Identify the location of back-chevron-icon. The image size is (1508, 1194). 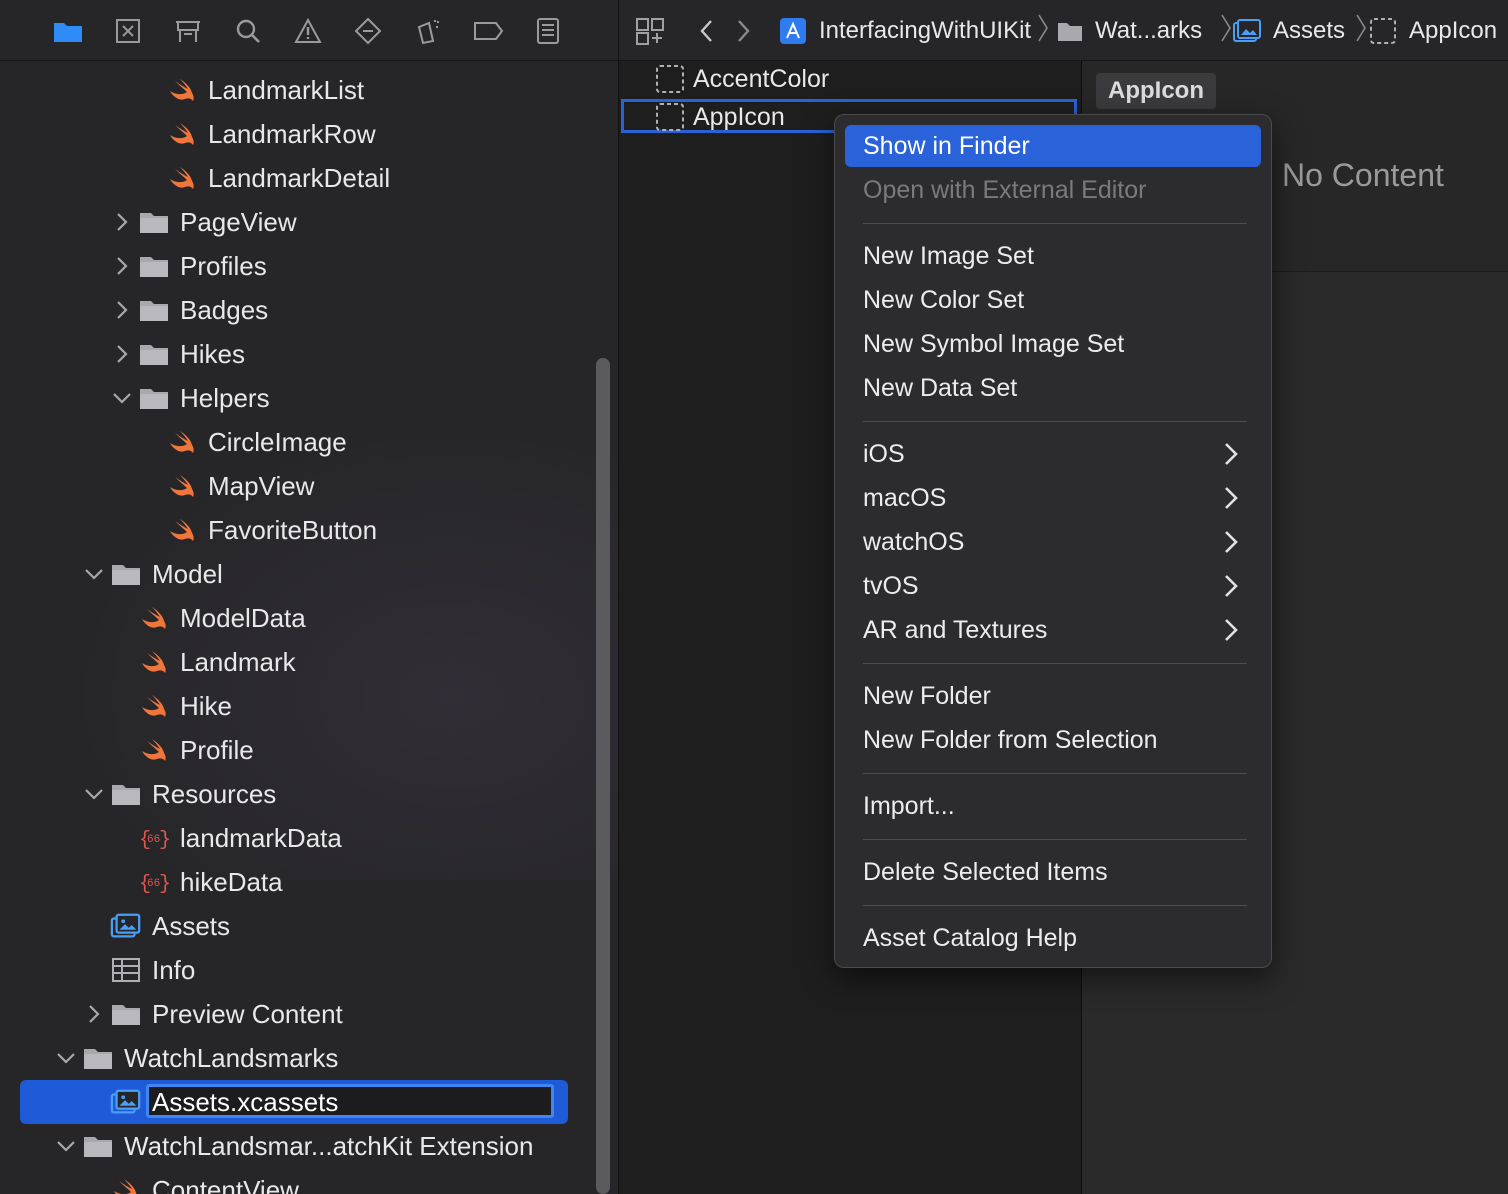
(706, 31).